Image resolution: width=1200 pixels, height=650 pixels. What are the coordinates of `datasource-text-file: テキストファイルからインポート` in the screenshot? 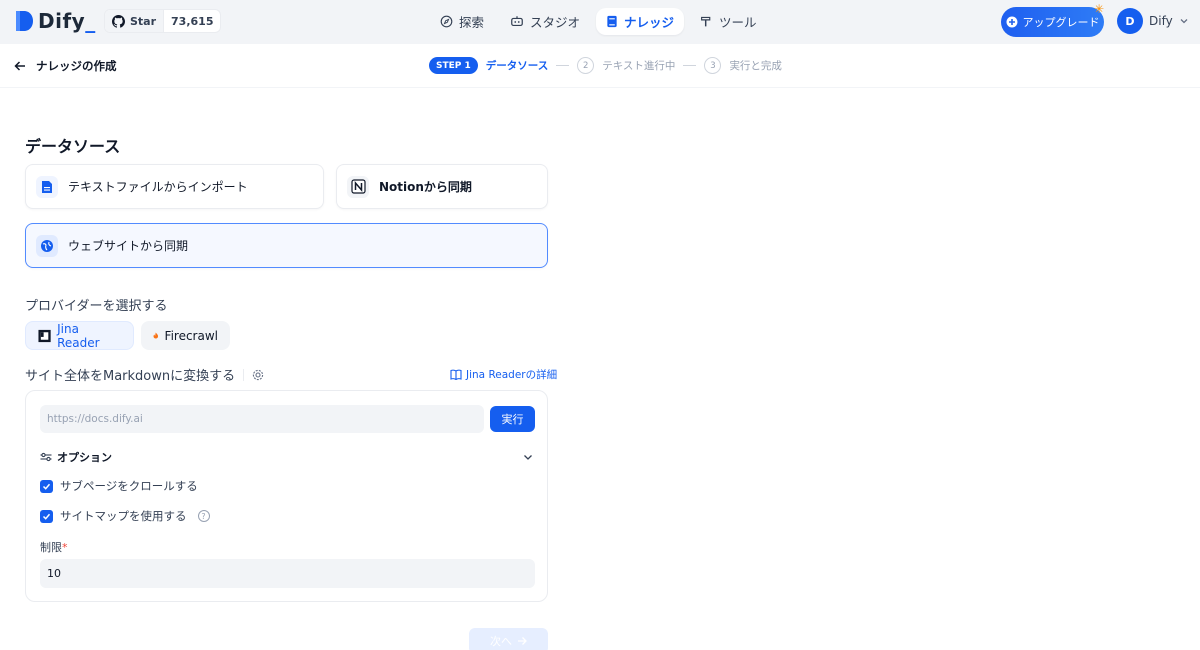 It's located at (174, 186).